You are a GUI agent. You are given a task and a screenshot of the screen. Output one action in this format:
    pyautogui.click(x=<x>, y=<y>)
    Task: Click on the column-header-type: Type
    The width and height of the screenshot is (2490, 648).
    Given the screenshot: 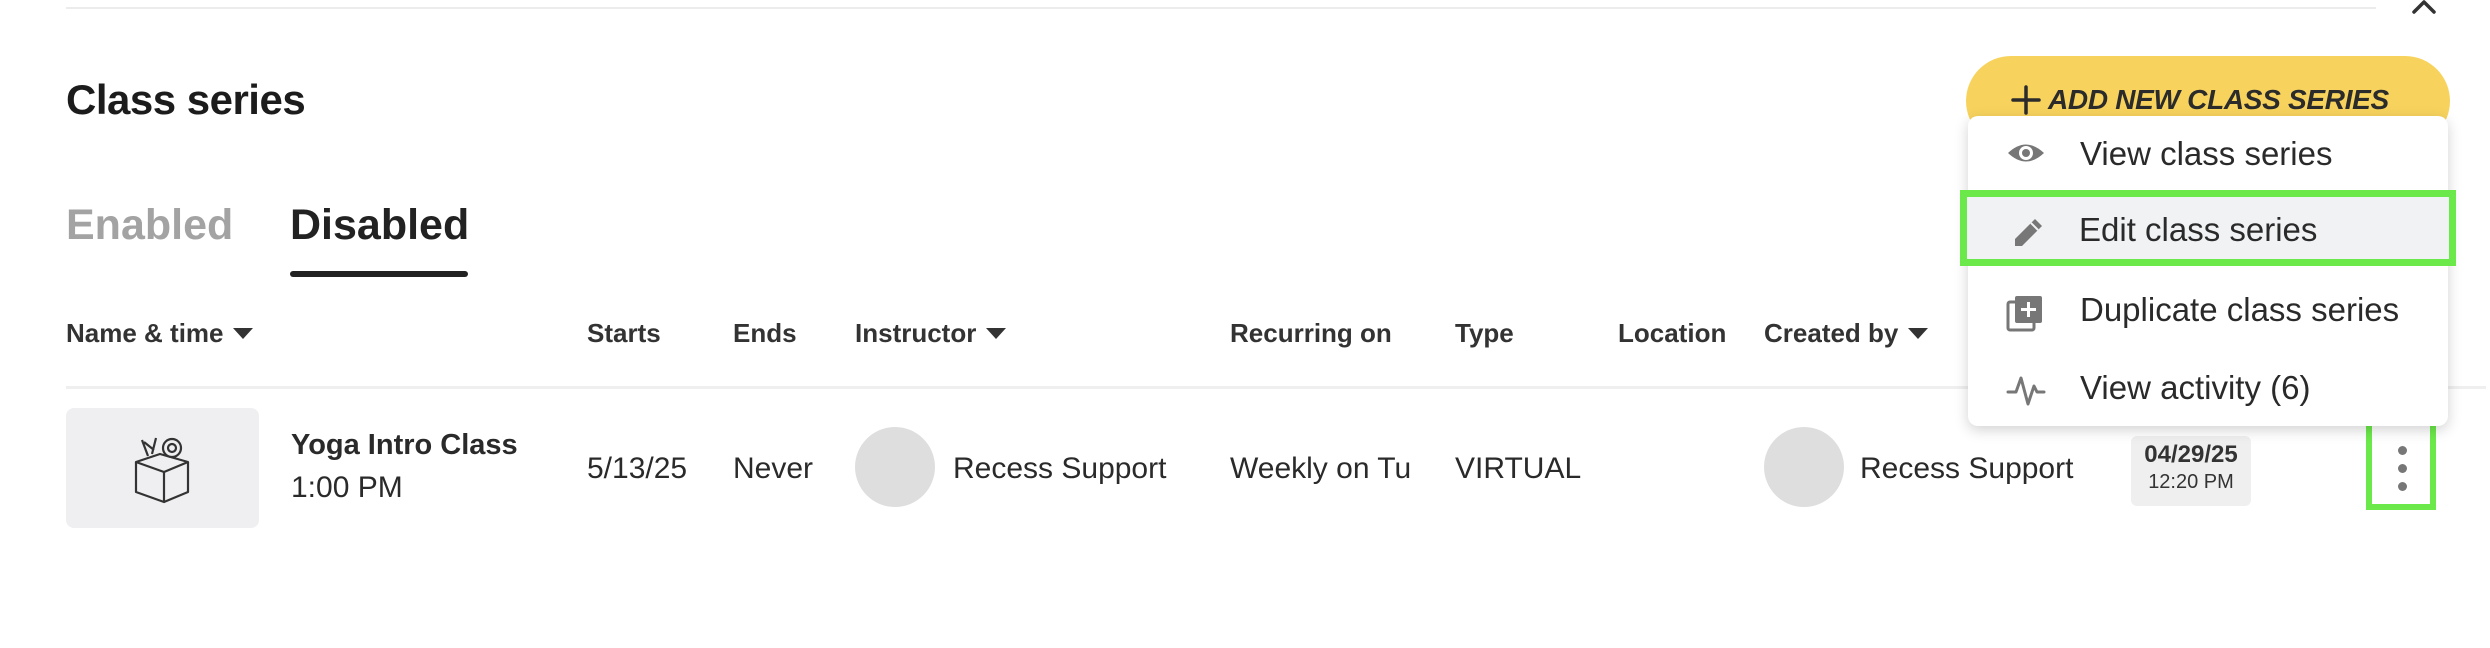 What is the action you would take?
    pyautogui.click(x=1484, y=333)
    